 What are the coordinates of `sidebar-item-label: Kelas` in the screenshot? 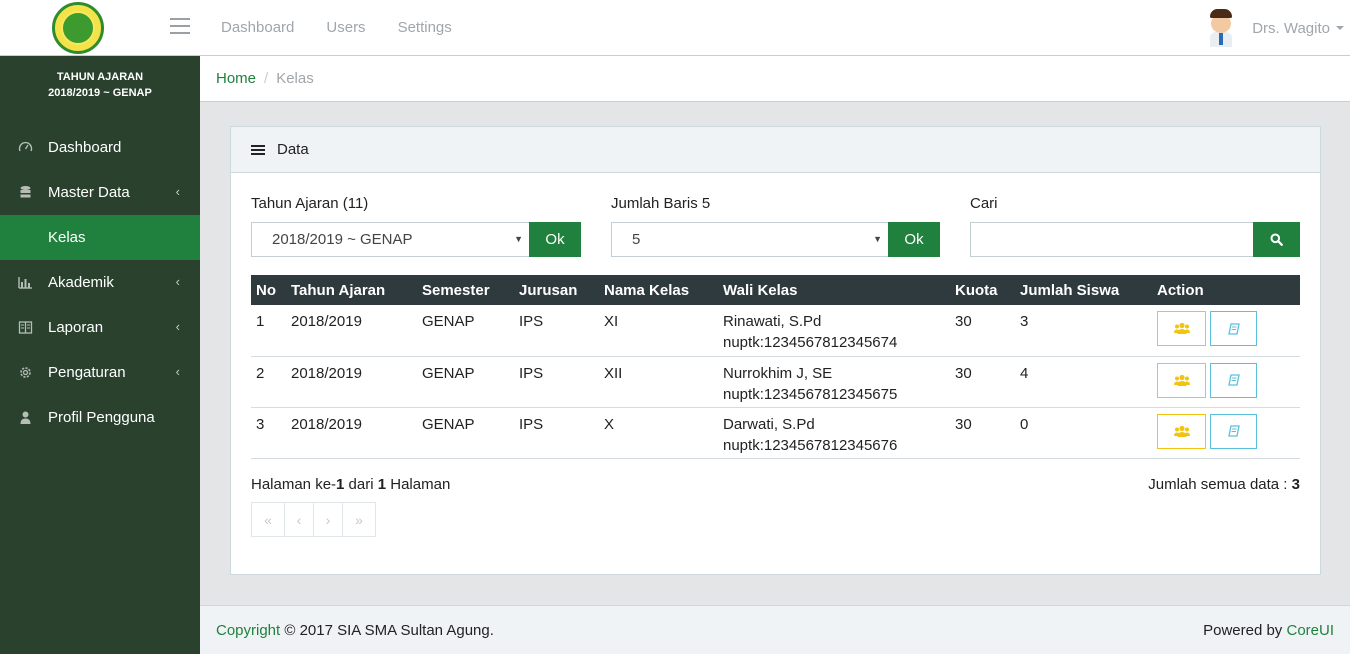 It's located at (67, 237).